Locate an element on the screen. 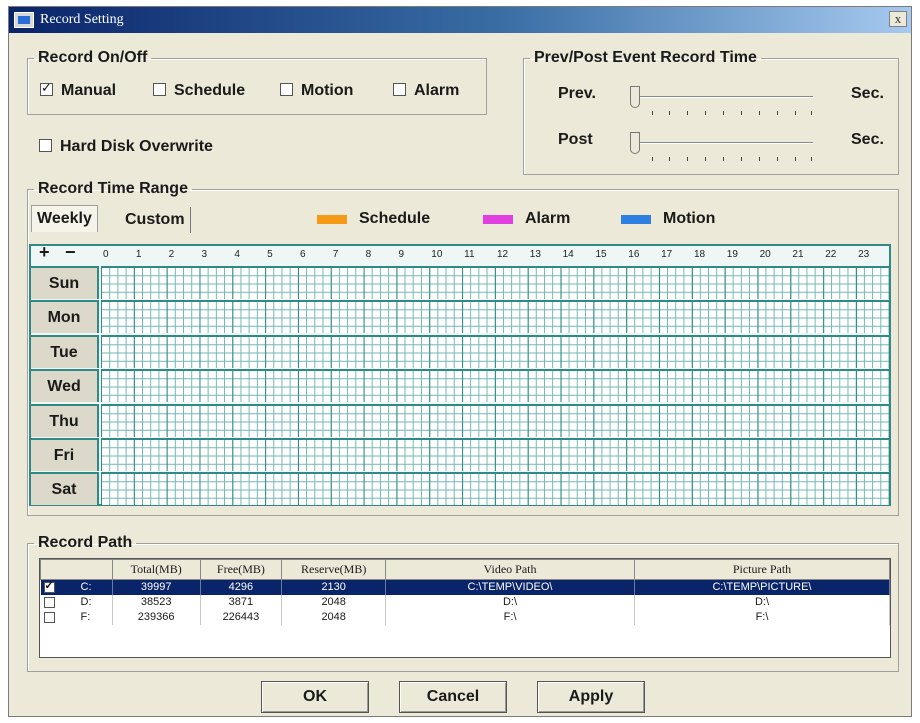  post-slider-track is located at coordinates (723, 143).